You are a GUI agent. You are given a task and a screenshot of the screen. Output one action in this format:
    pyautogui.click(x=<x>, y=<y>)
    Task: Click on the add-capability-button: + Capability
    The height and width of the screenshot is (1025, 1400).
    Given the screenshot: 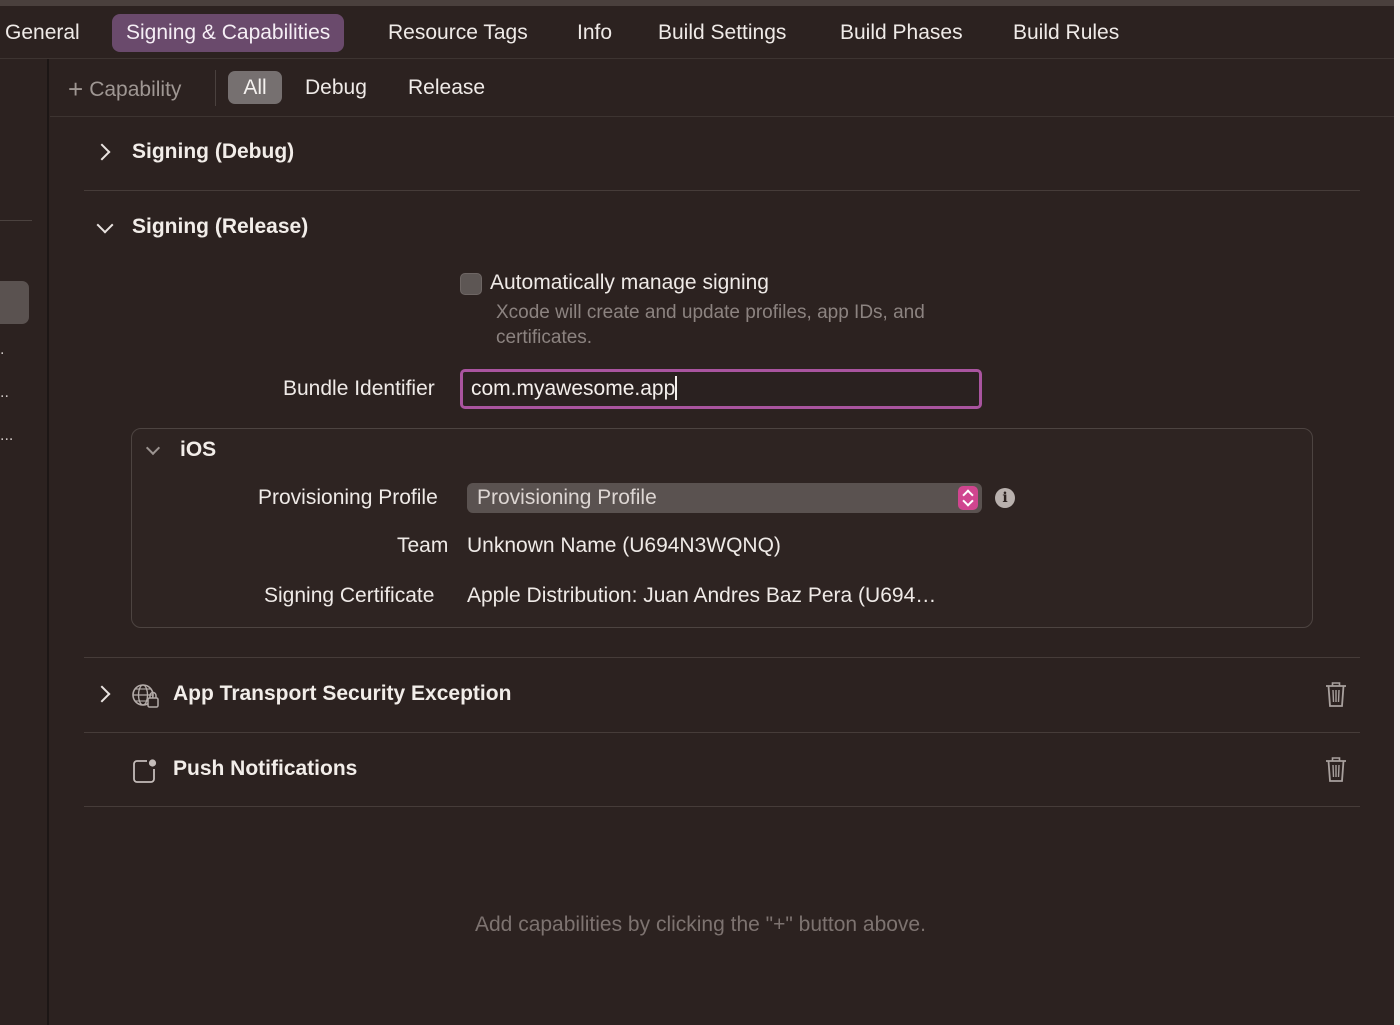 What is the action you would take?
    pyautogui.click(x=124, y=89)
    